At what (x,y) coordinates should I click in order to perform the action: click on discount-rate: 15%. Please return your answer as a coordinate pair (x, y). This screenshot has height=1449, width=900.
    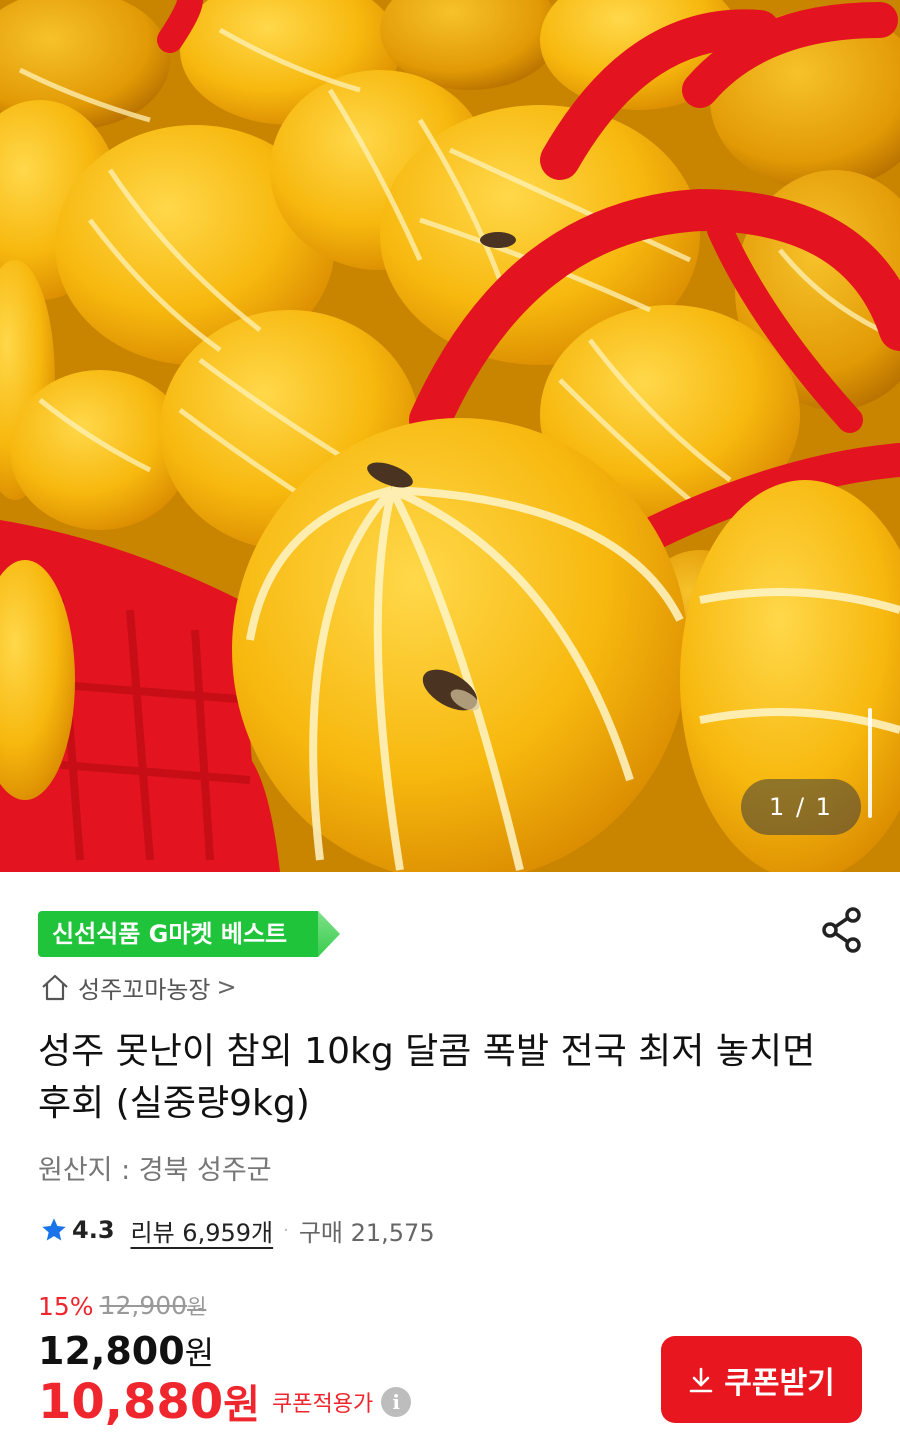
    Looking at the image, I should click on (66, 1306).